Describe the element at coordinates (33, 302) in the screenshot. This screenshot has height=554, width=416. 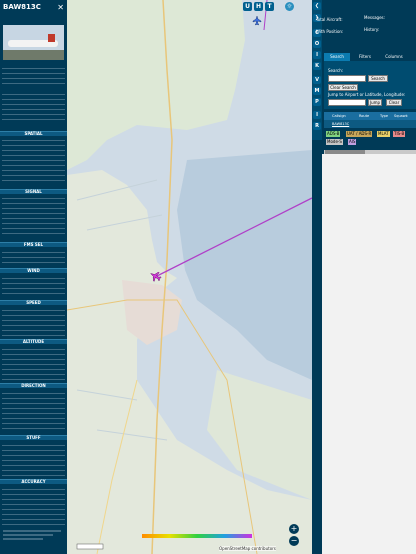
I see `section-speed: SPEED` at that location.